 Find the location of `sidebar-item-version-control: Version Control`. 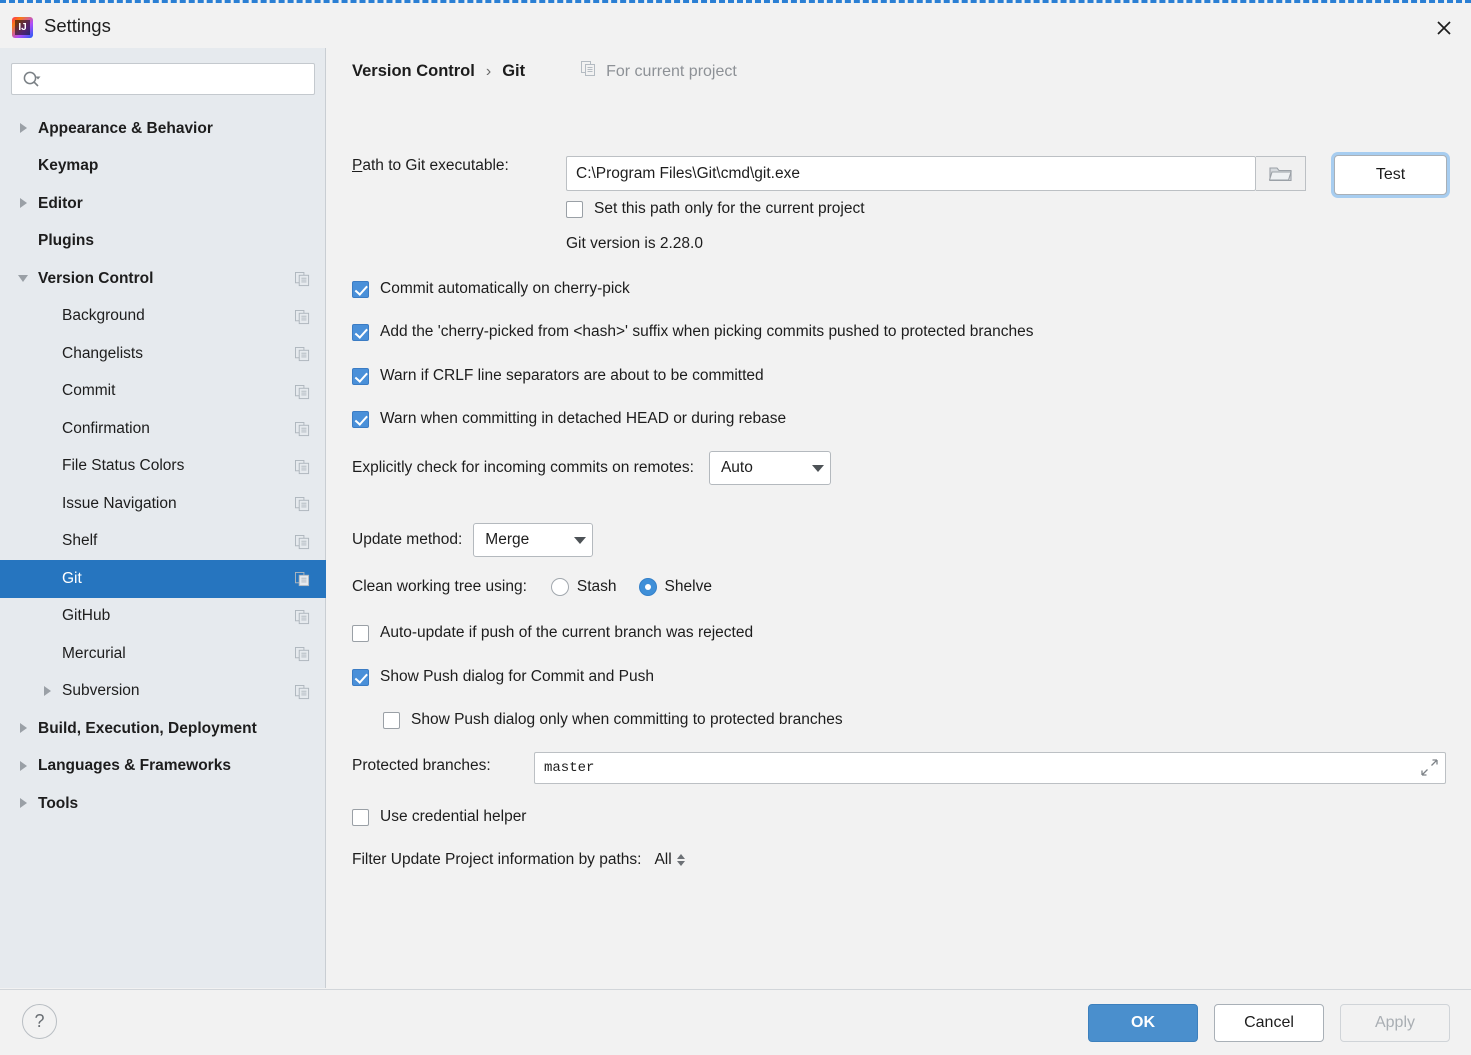

sidebar-item-version-control: Version Control is located at coordinates (163, 279).